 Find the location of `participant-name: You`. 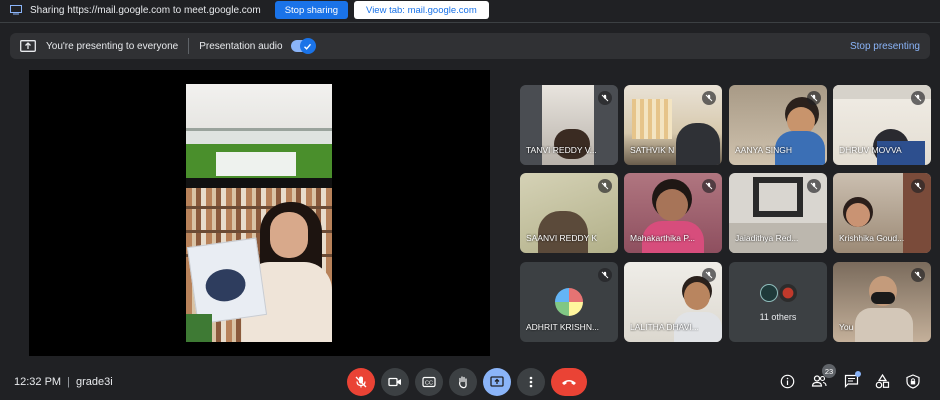

participant-name: You is located at coordinates (846, 327).